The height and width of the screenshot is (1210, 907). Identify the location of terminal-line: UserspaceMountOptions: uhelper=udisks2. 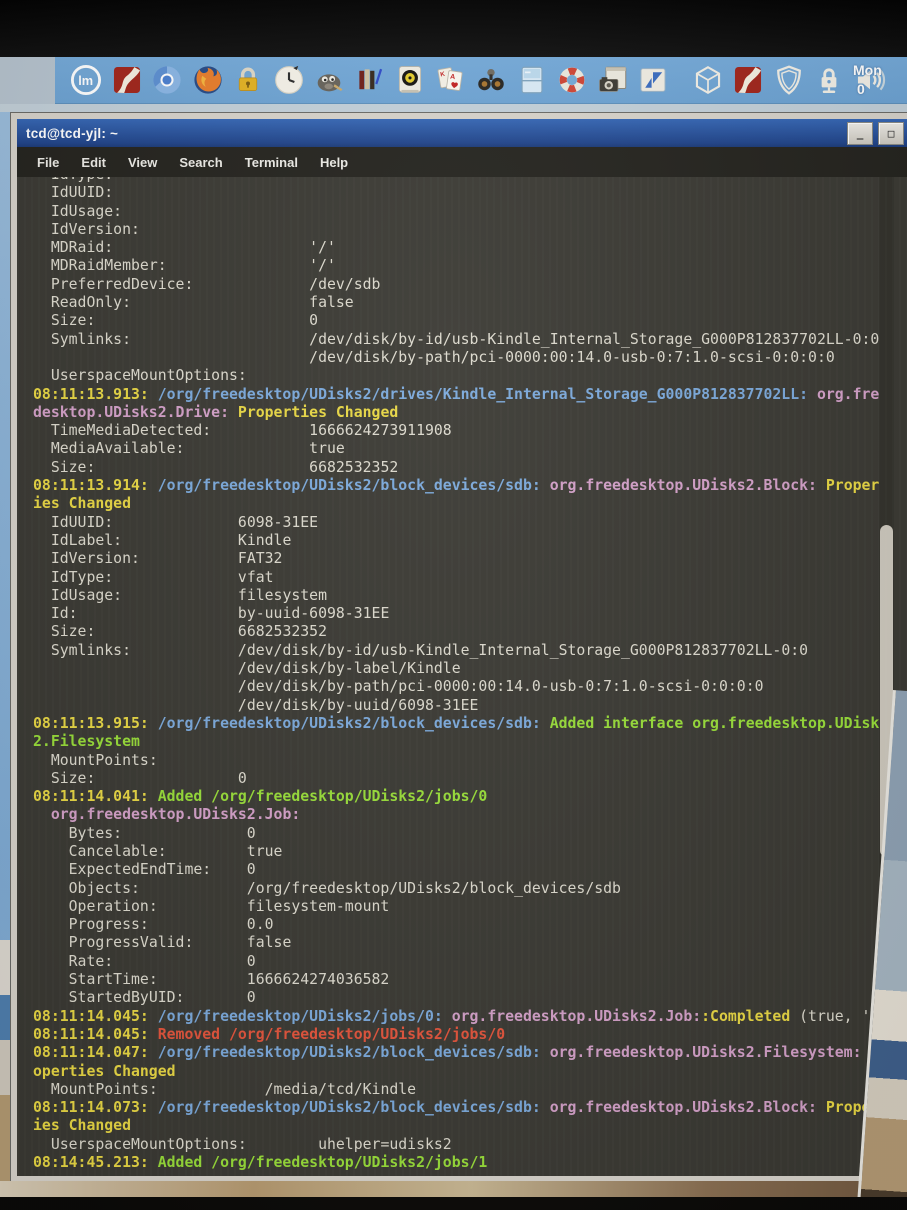
(242, 1144).